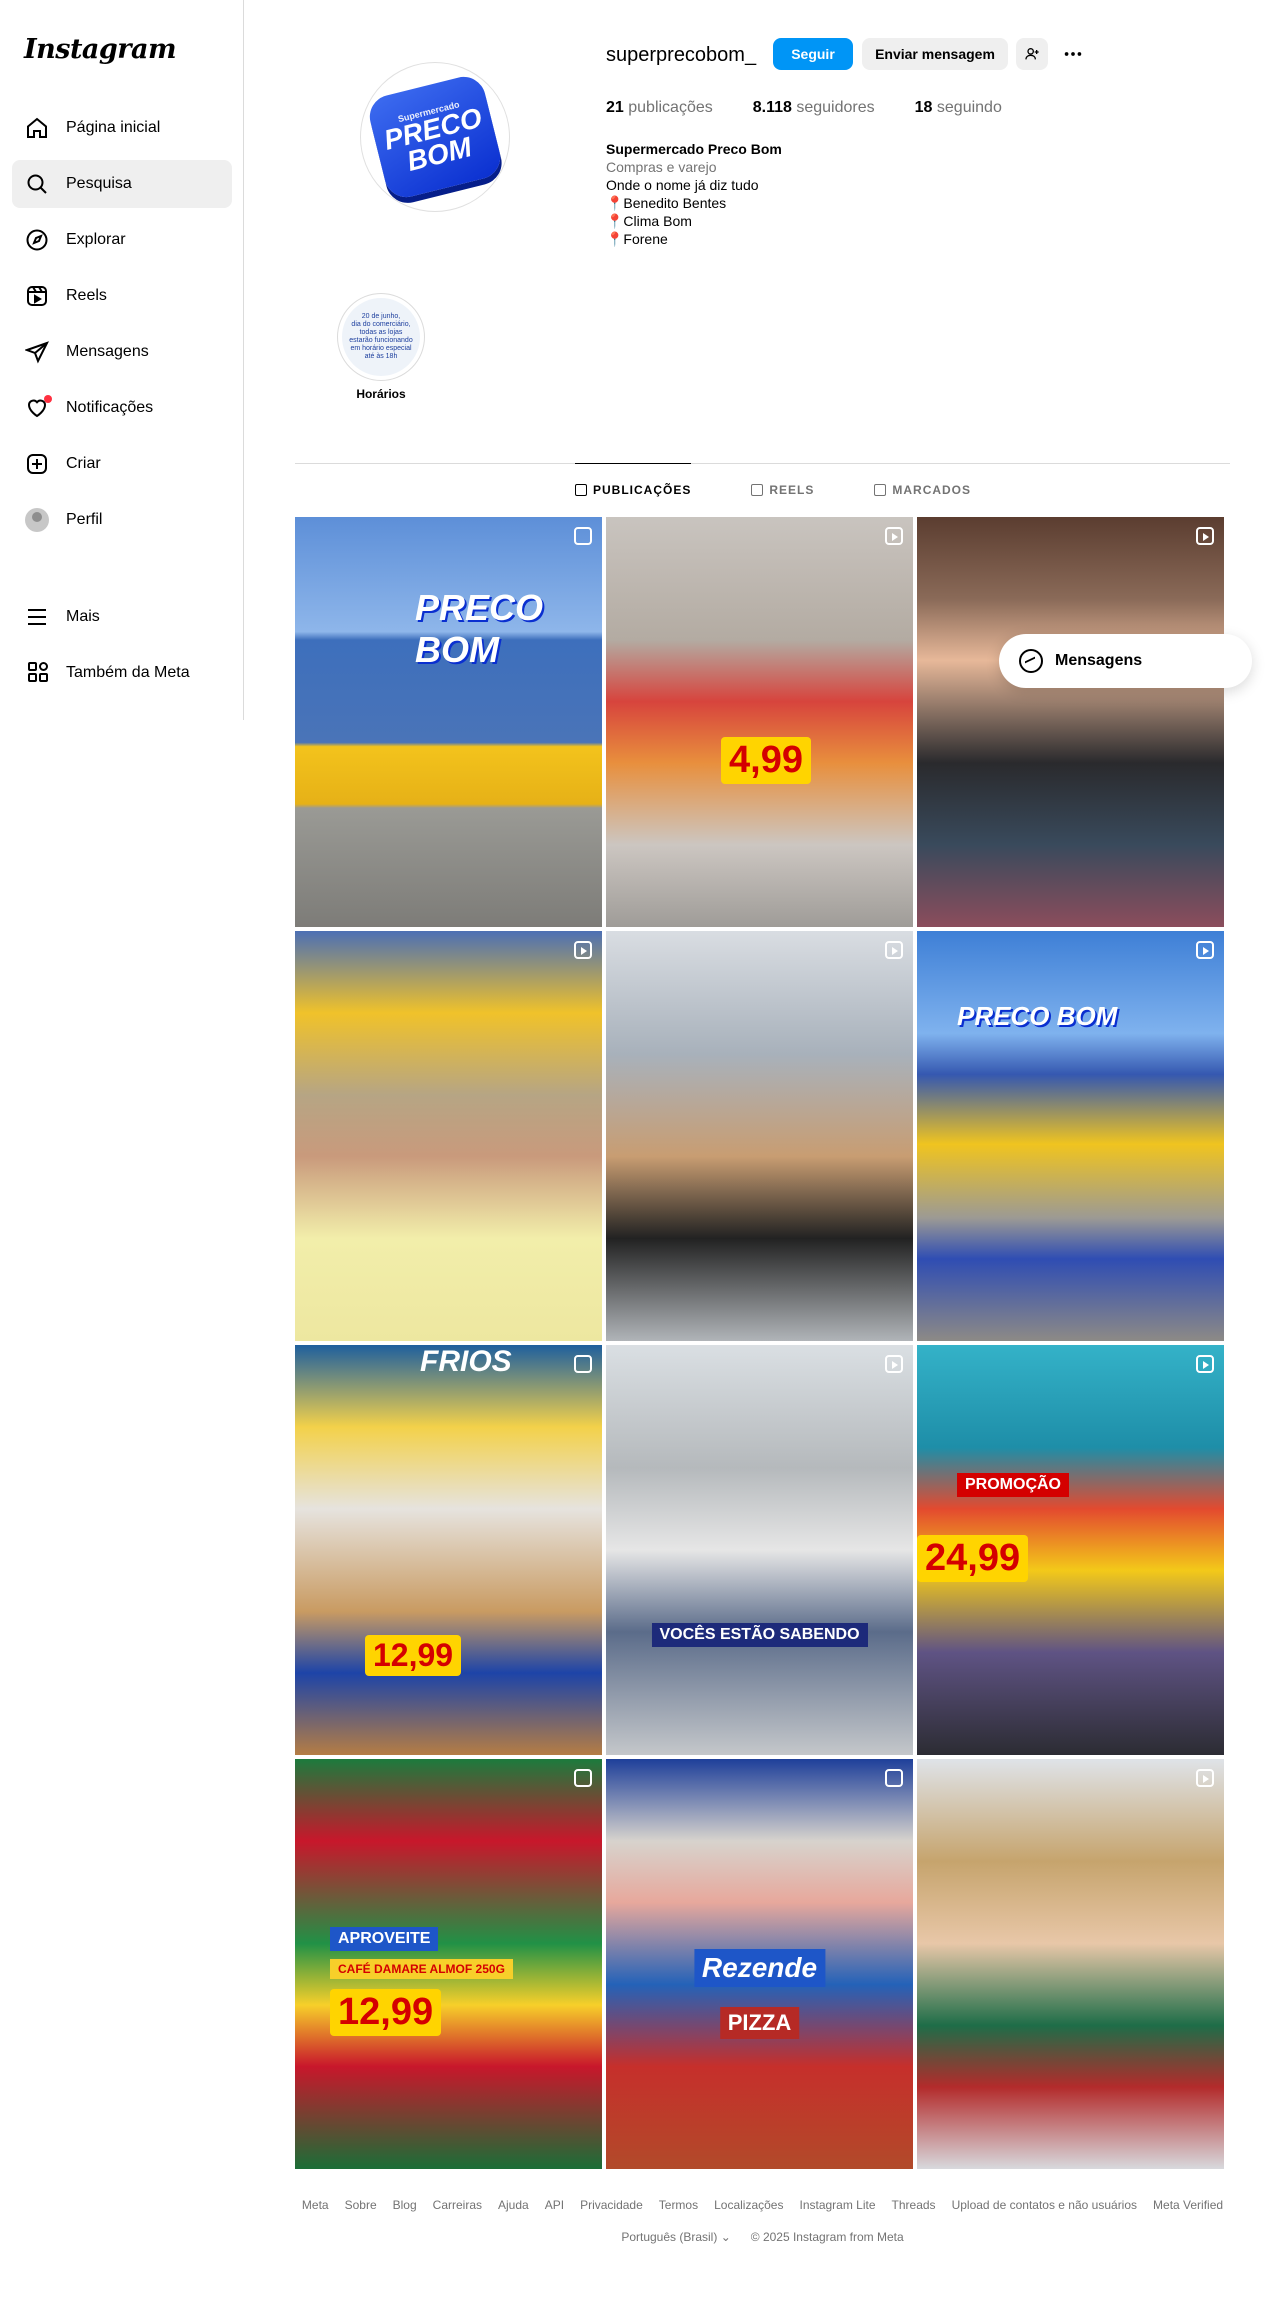 Image resolution: width=1265 pixels, height=2309 pixels. I want to click on footer-link: Carreiras, so click(457, 2205).